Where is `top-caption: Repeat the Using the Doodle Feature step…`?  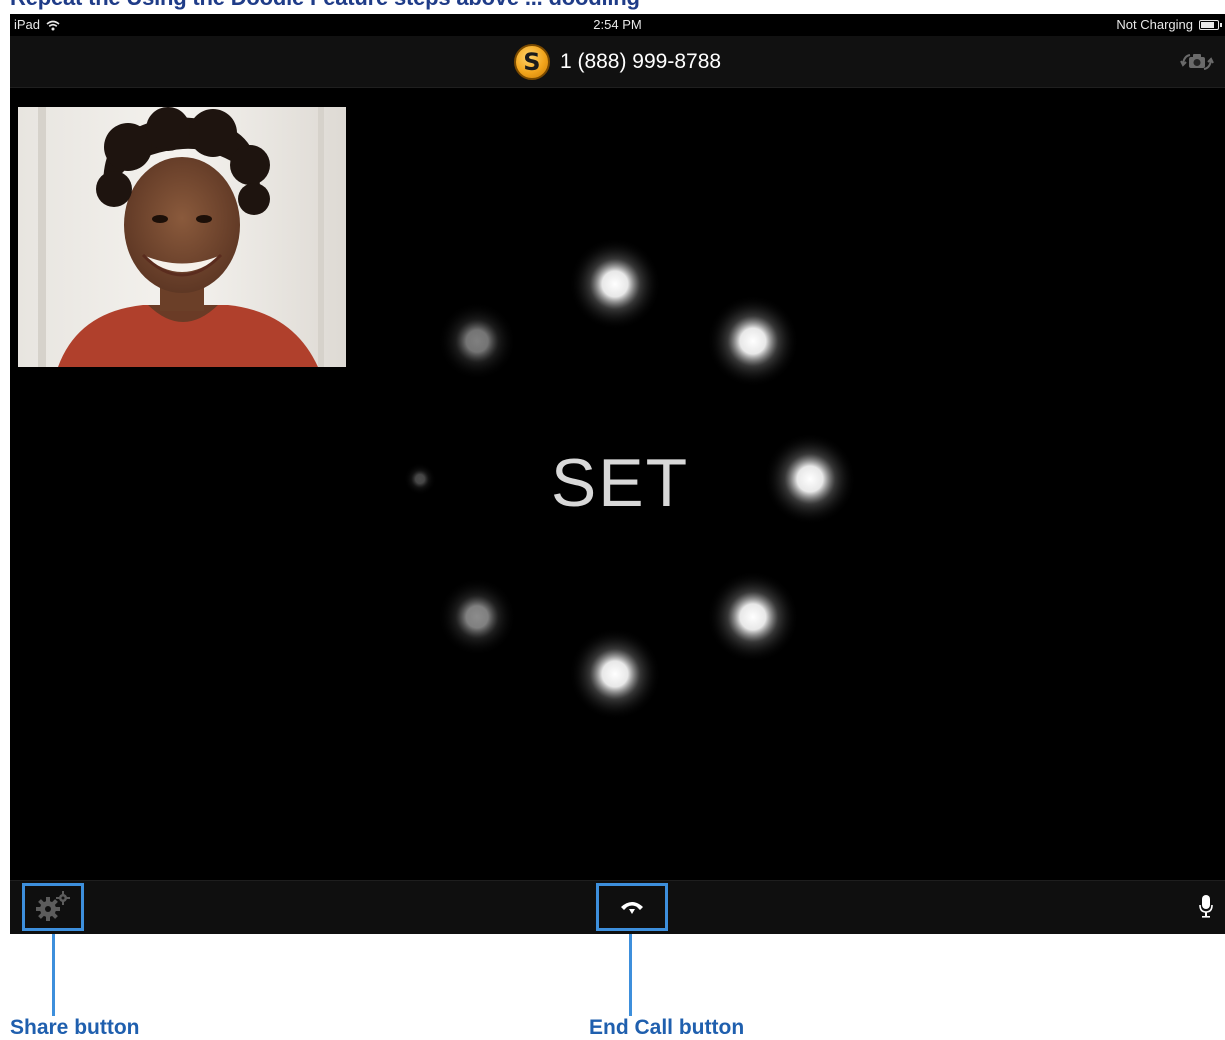
top-caption: Repeat the Using the Doodle Feature step… is located at coordinates (612, 7).